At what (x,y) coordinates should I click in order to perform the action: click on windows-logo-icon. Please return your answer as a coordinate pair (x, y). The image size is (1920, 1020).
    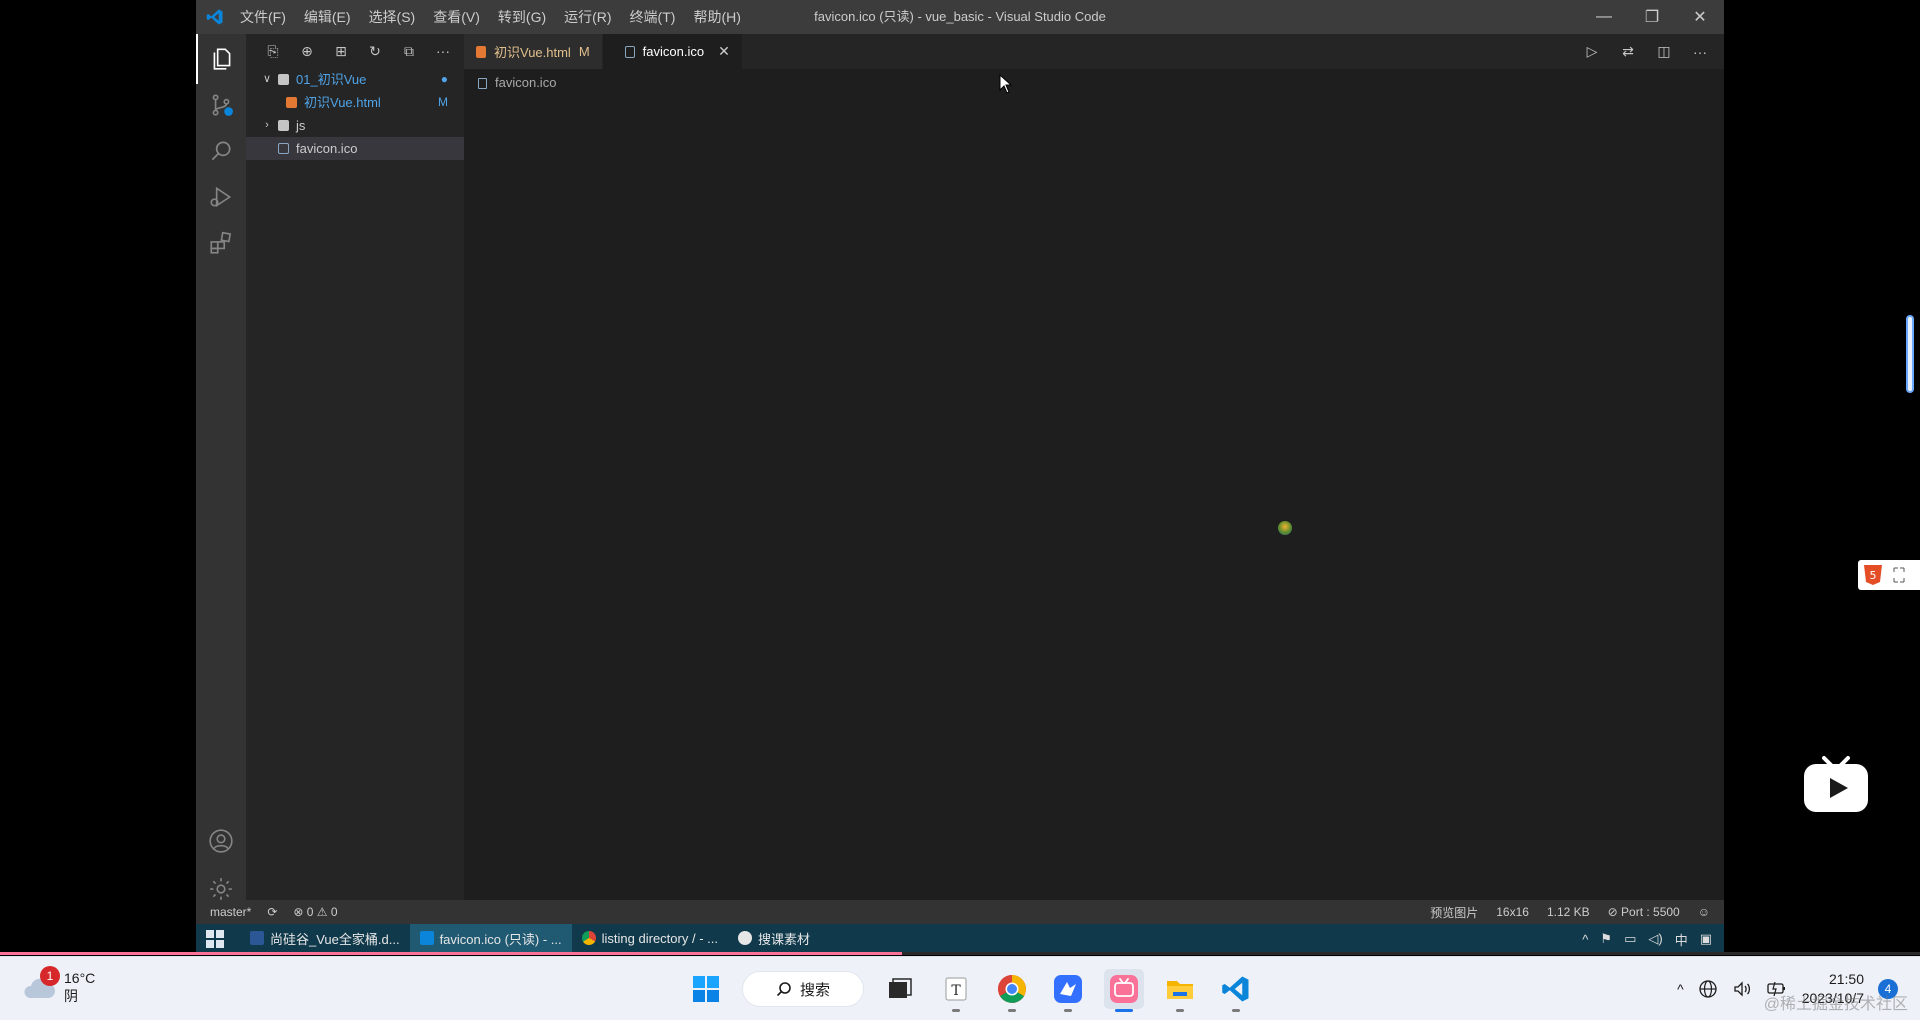
    Looking at the image, I should click on (706, 989).